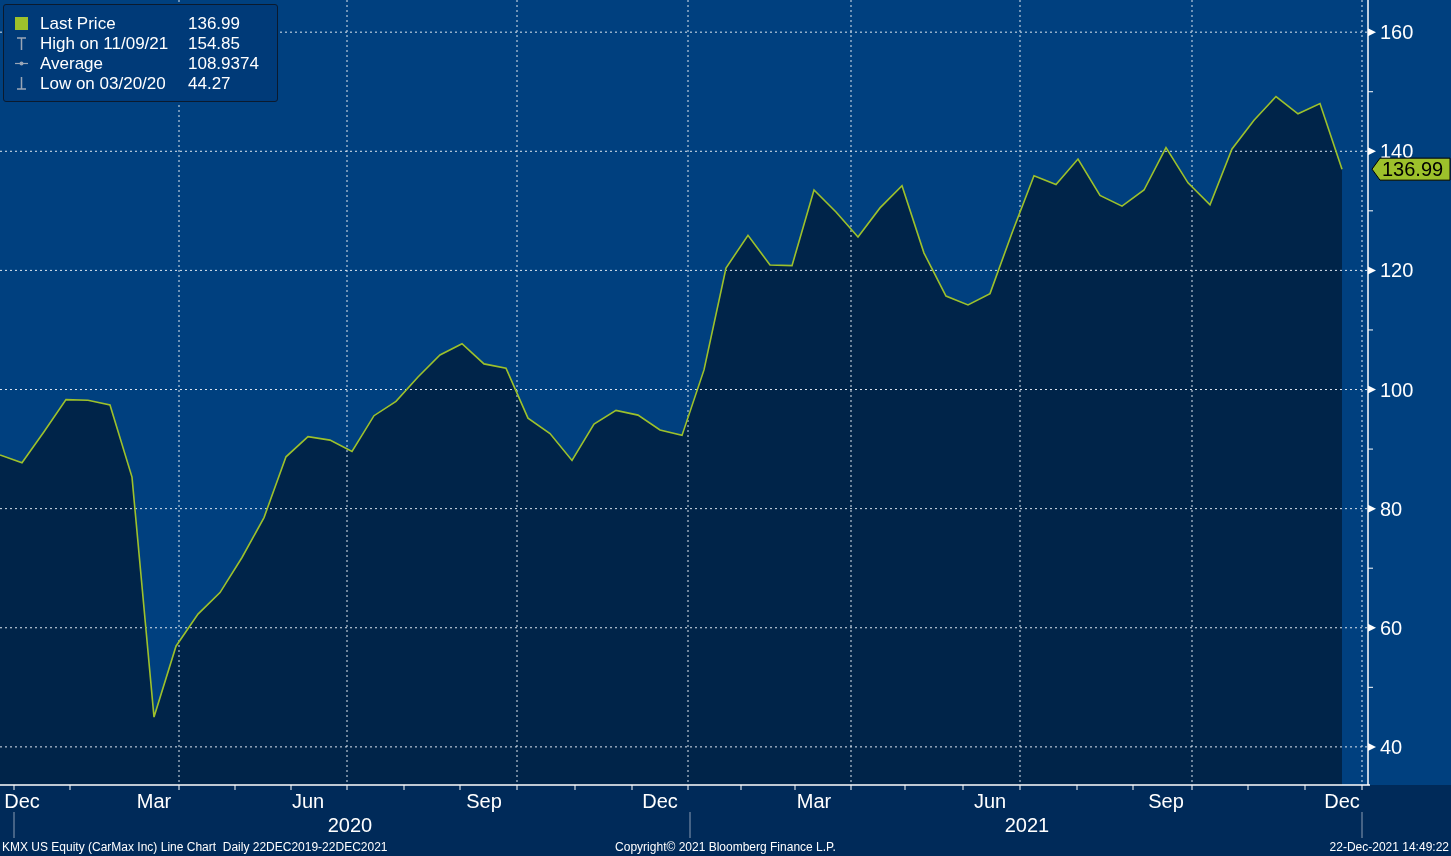 The height and width of the screenshot is (856, 1451). I want to click on year-label: 2021, so click(1027, 825).